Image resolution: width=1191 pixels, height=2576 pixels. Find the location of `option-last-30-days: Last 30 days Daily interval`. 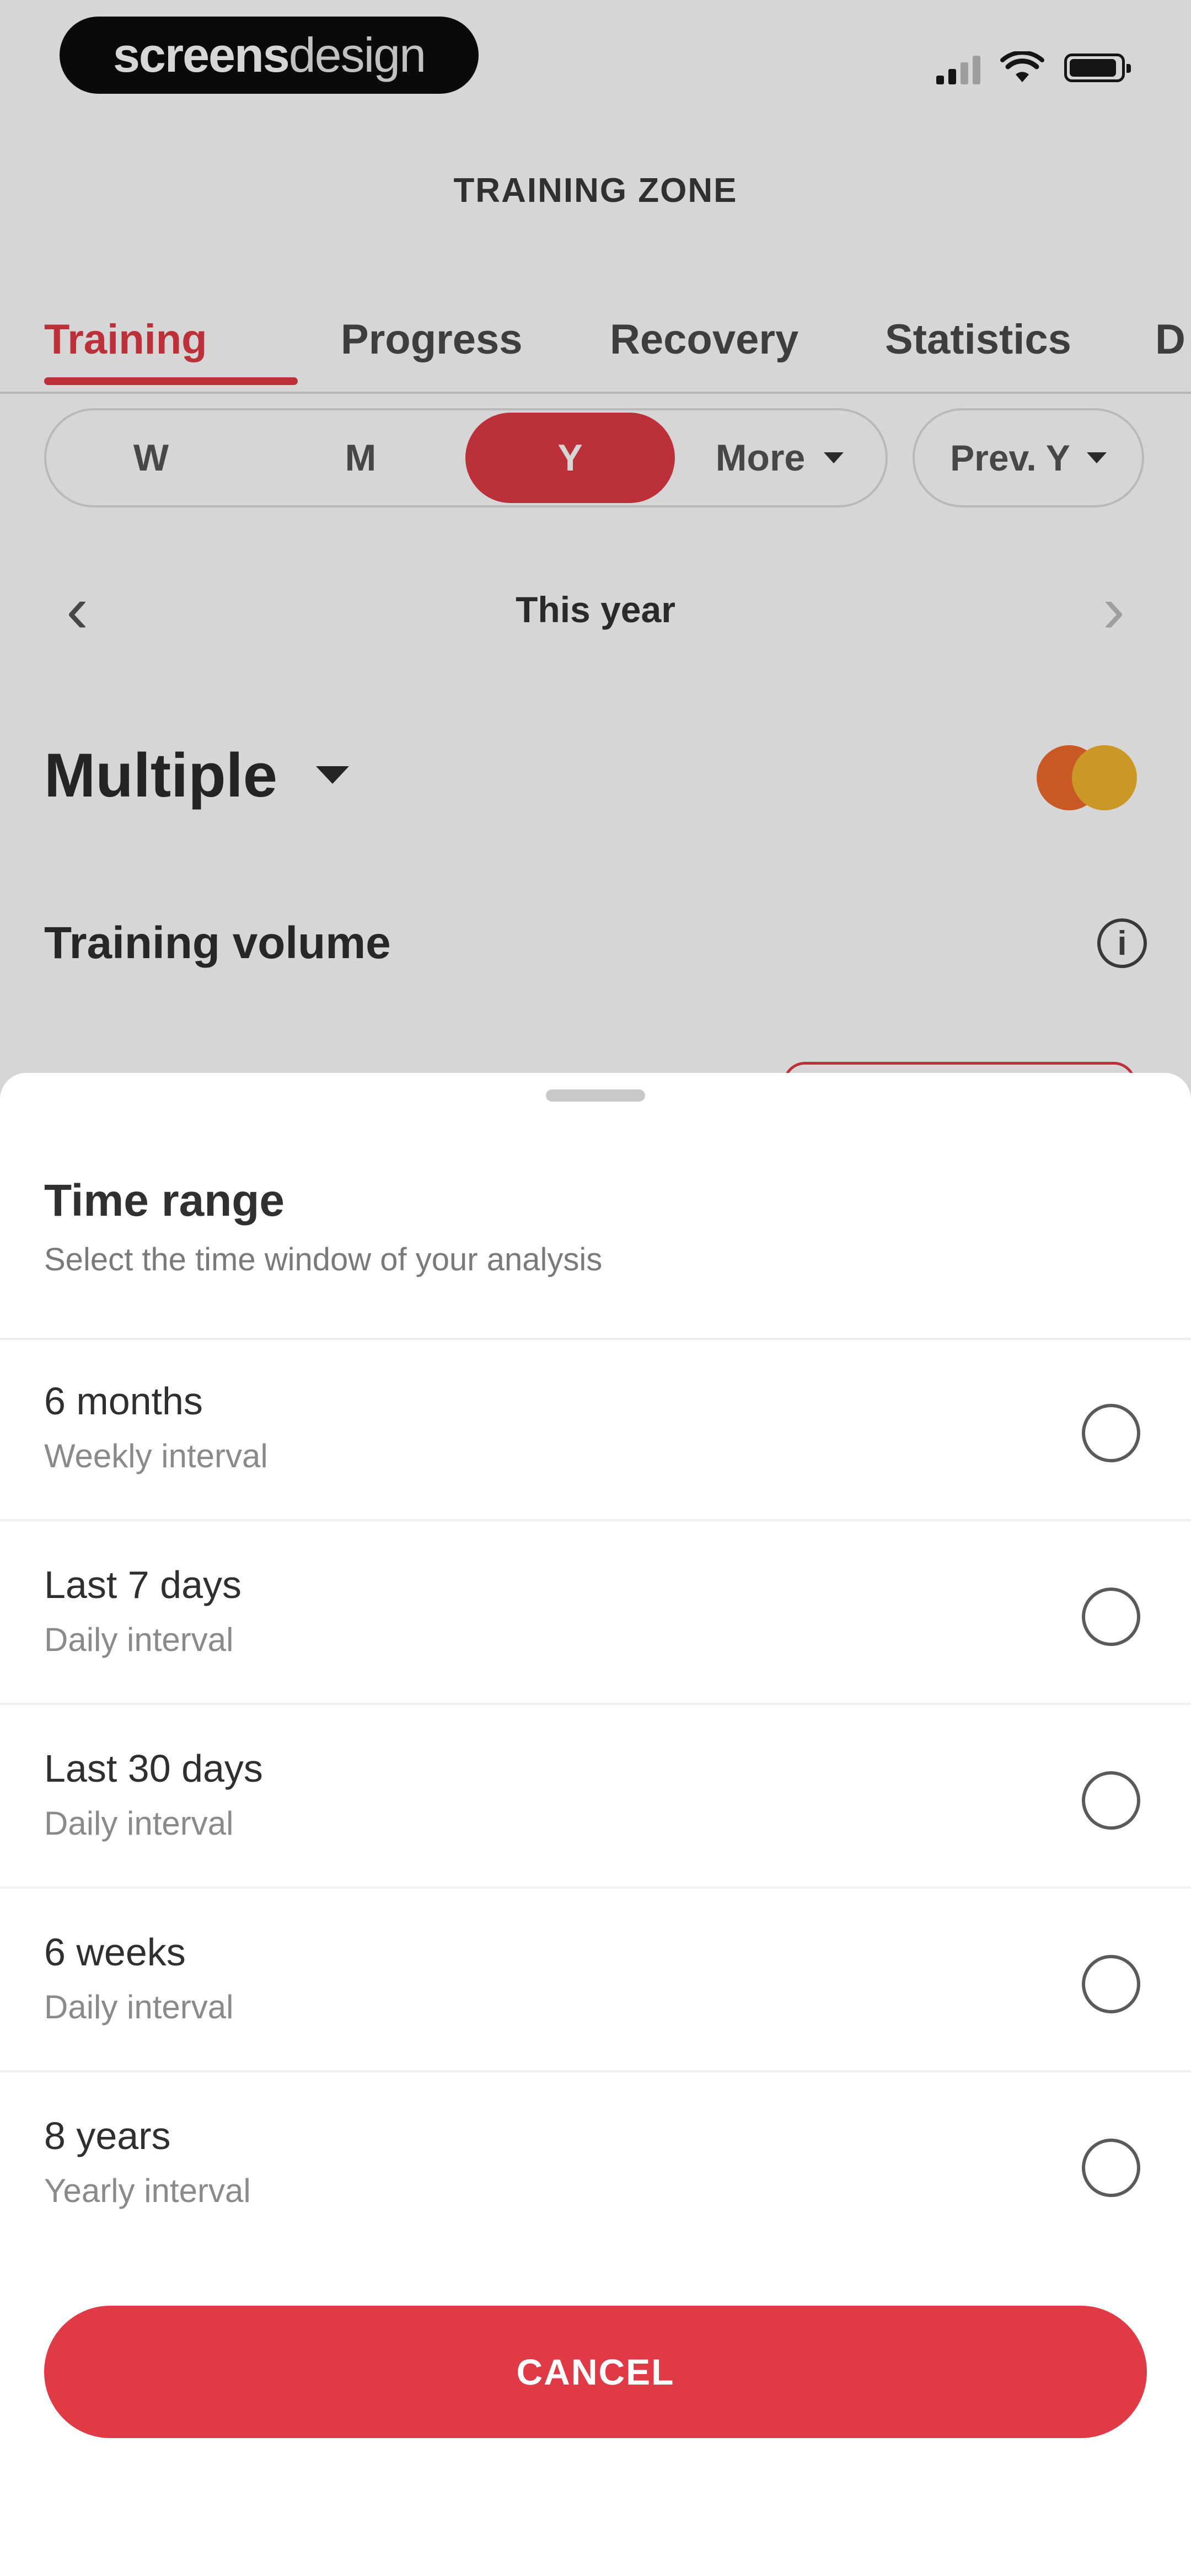

option-last-30-days: Last 30 days Daily interval is located at coordinates (595, 1797).